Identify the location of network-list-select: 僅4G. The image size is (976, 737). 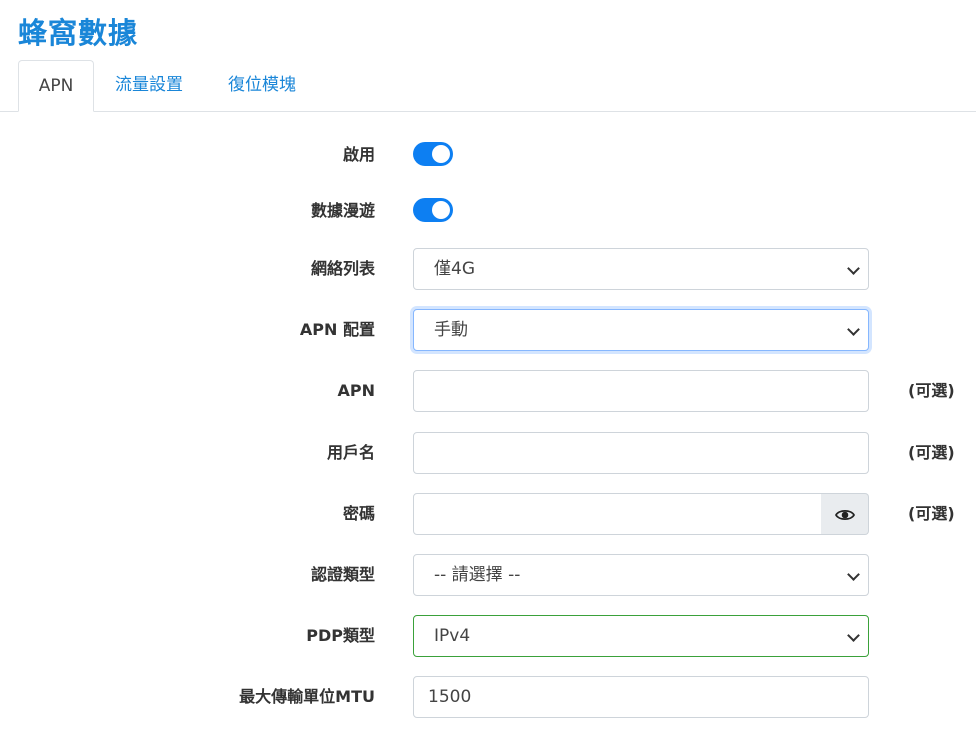
(641, 269).